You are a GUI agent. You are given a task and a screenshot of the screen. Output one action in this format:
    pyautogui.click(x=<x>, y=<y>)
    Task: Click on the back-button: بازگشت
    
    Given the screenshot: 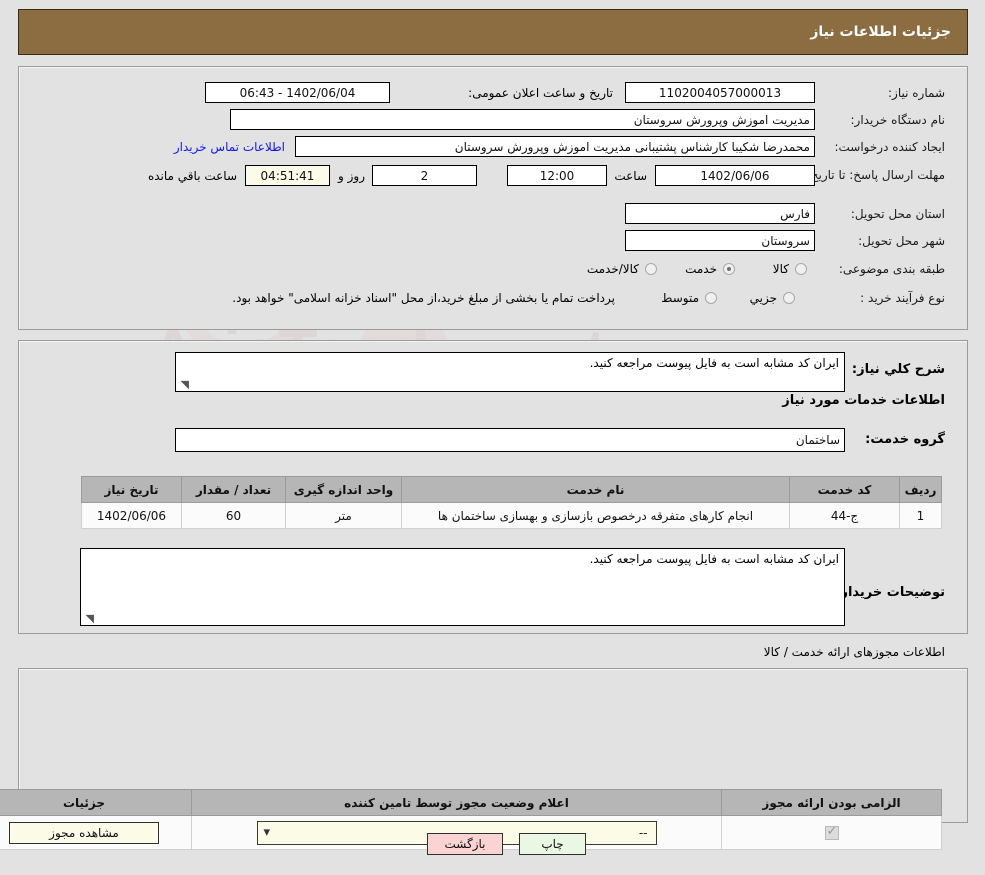 What is the action you would take?
    pyautogui.click(x=465, y=844)
    